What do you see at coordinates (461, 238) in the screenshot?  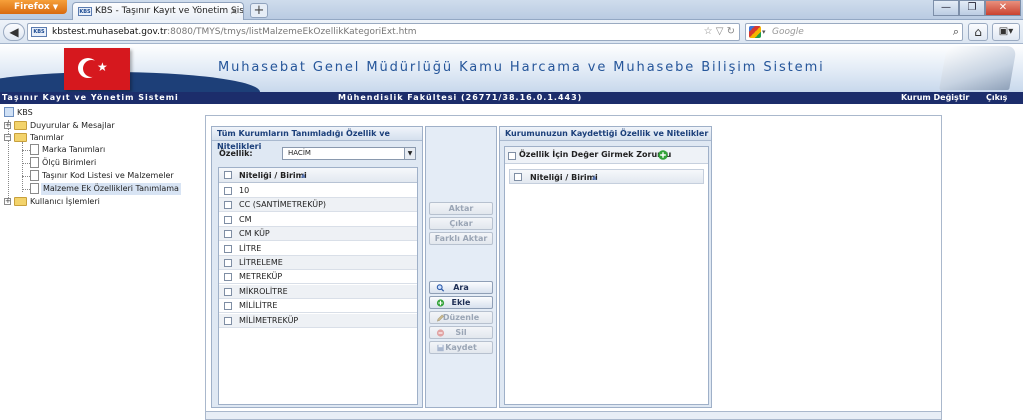 I see `farkli-aktar-button: Farklı Aktar` at bounding box center [461, 238].